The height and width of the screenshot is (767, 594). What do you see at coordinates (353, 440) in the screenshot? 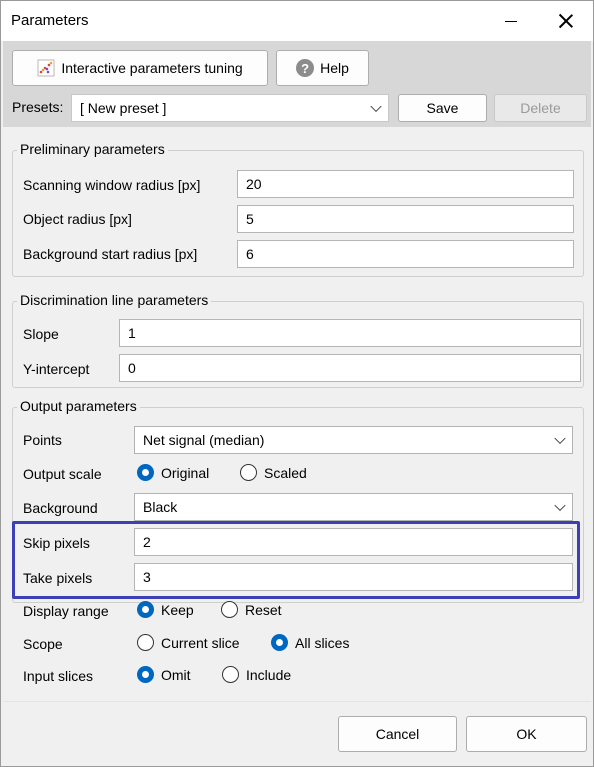
I see `points-select: Net signal (median)` at bounding box center [353, 440].